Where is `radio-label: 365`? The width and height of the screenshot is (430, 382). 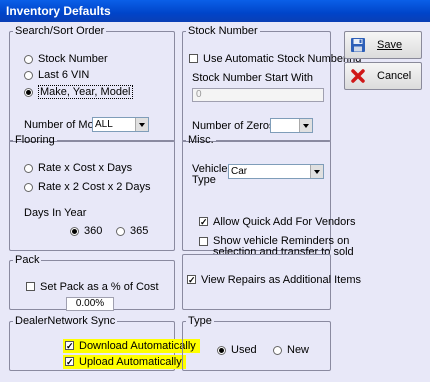
radio-label: 365 is located at coordinates (139, 231).